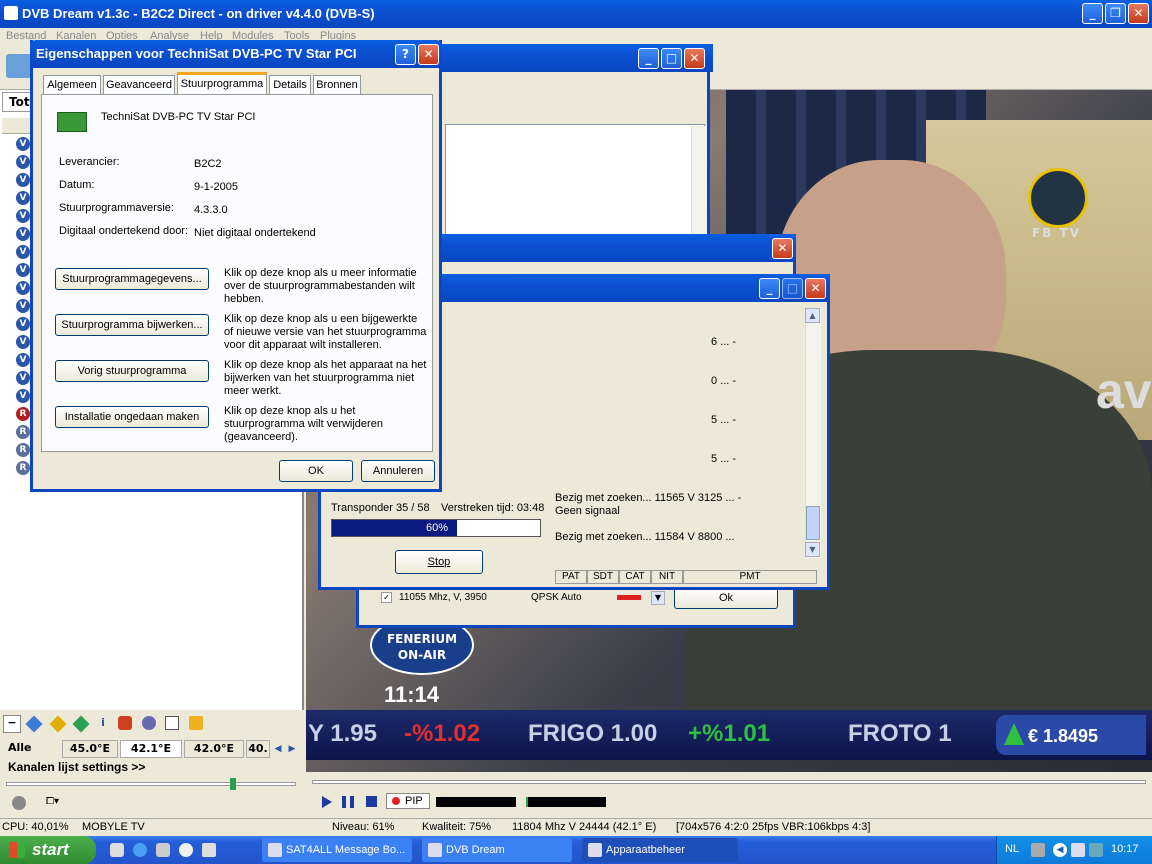  I want to click on ok-button: OK, so click(316, 471).